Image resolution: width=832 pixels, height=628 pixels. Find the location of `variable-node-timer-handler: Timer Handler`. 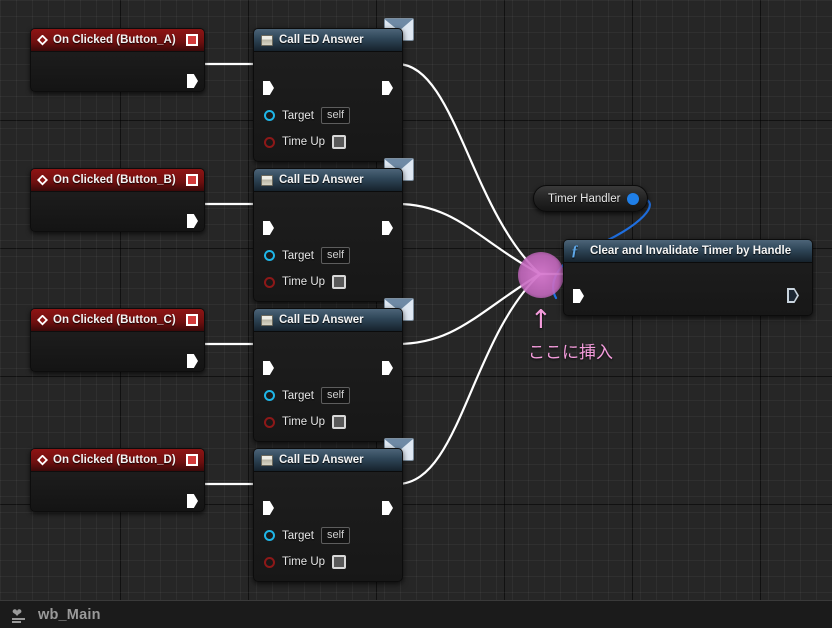

variable-node-timer-handler: Timer Handler is located at coordinates (591, 198).